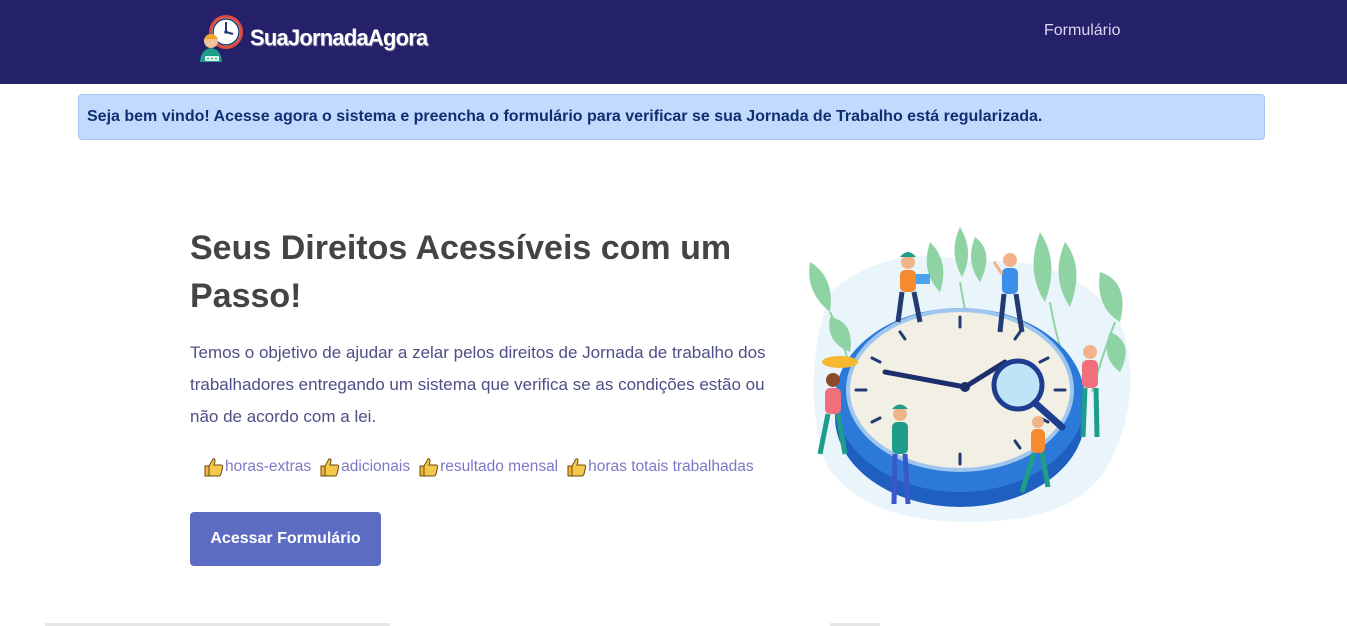  I want to click on tag-label: horas-extras, so click(268, 466).